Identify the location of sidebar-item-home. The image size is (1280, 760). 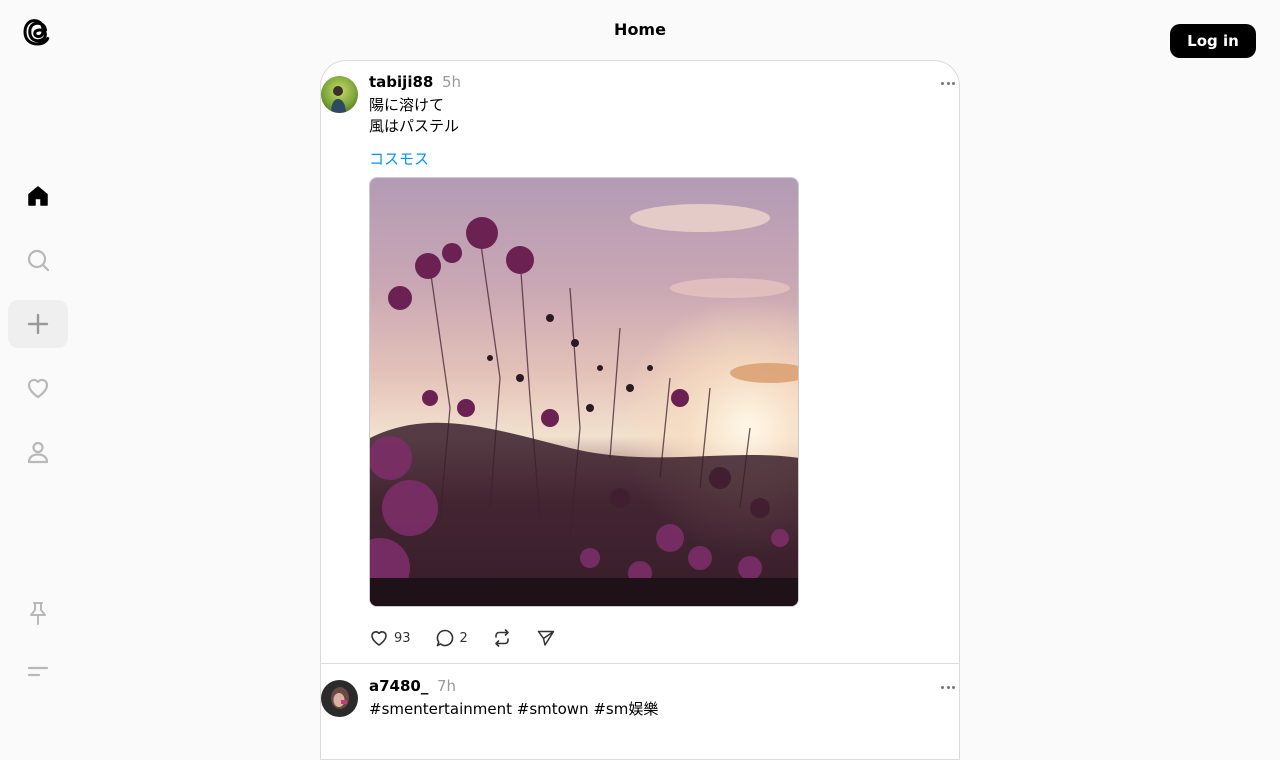
(38, 196).